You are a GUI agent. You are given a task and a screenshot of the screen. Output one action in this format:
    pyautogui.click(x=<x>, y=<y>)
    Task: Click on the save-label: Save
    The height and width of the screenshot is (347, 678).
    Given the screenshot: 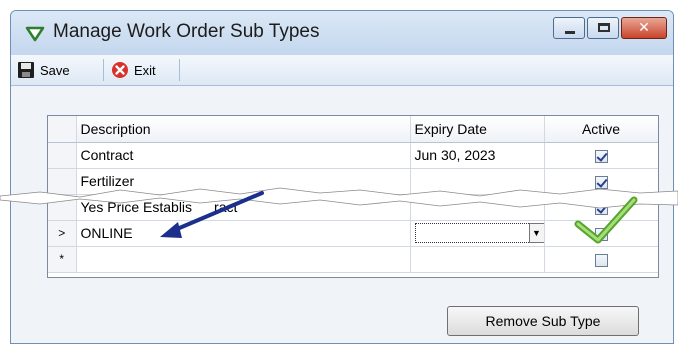 What is the action you would take?
    pyautogui.click(x=55, y=70)
    